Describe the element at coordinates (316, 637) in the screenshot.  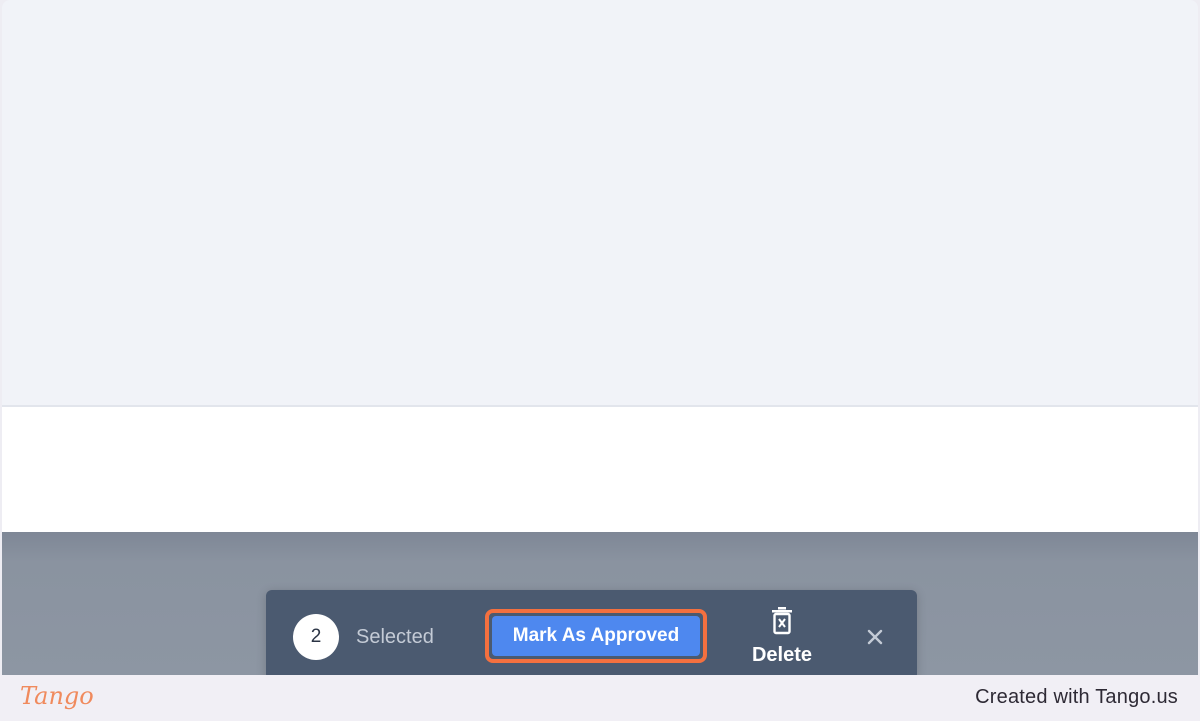
I see `selected-count-badge: 2` at that location.